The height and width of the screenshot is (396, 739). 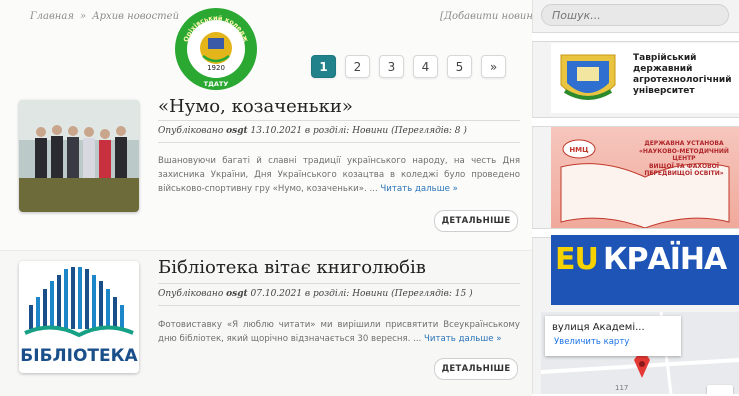 What do you see at coordinates (425, 66) in the screenshot?
I see `page-4-button: 4` at bounding box center [425, 66].